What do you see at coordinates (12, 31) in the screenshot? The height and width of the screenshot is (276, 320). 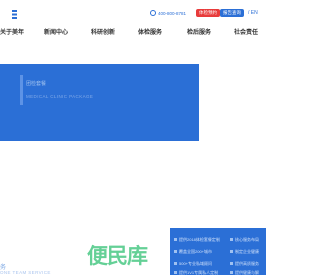 I see `nav-item-about: 关于美年` at bounding box center [12, 31].